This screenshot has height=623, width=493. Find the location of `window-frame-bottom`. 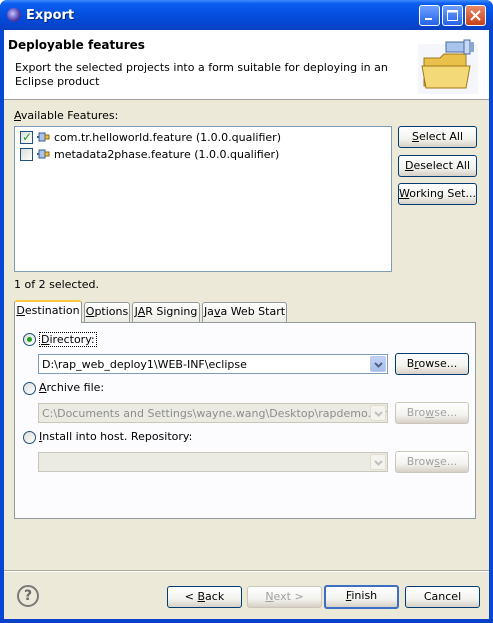

window-frame-bottom is located at coordinates (246, 621).